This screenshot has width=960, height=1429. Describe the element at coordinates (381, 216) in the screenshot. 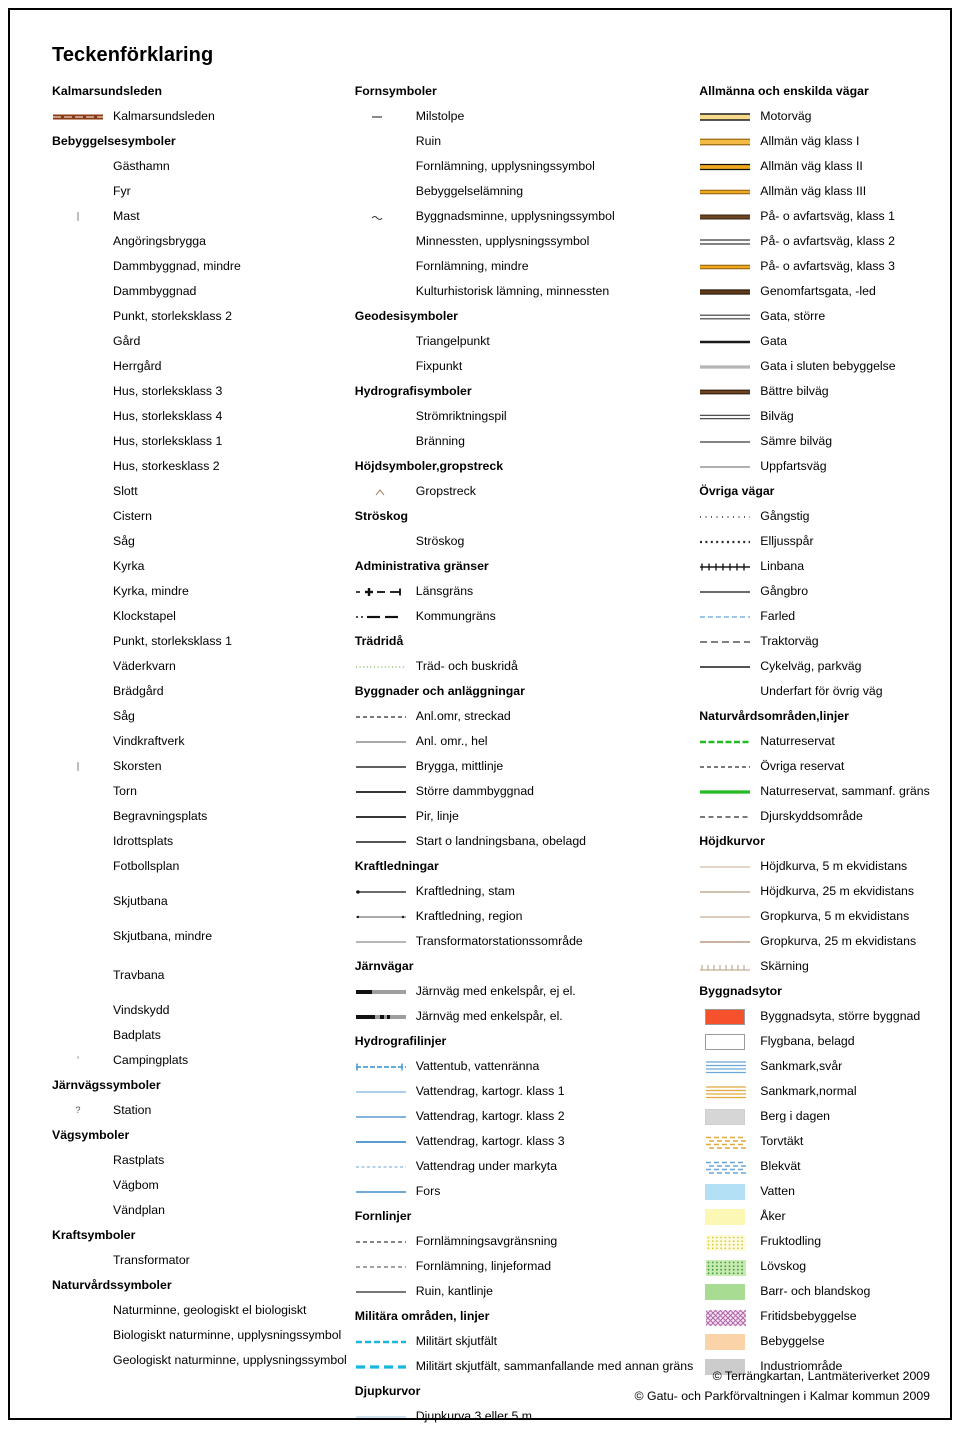

I see `point-byggnadsminne-icon` at that location.